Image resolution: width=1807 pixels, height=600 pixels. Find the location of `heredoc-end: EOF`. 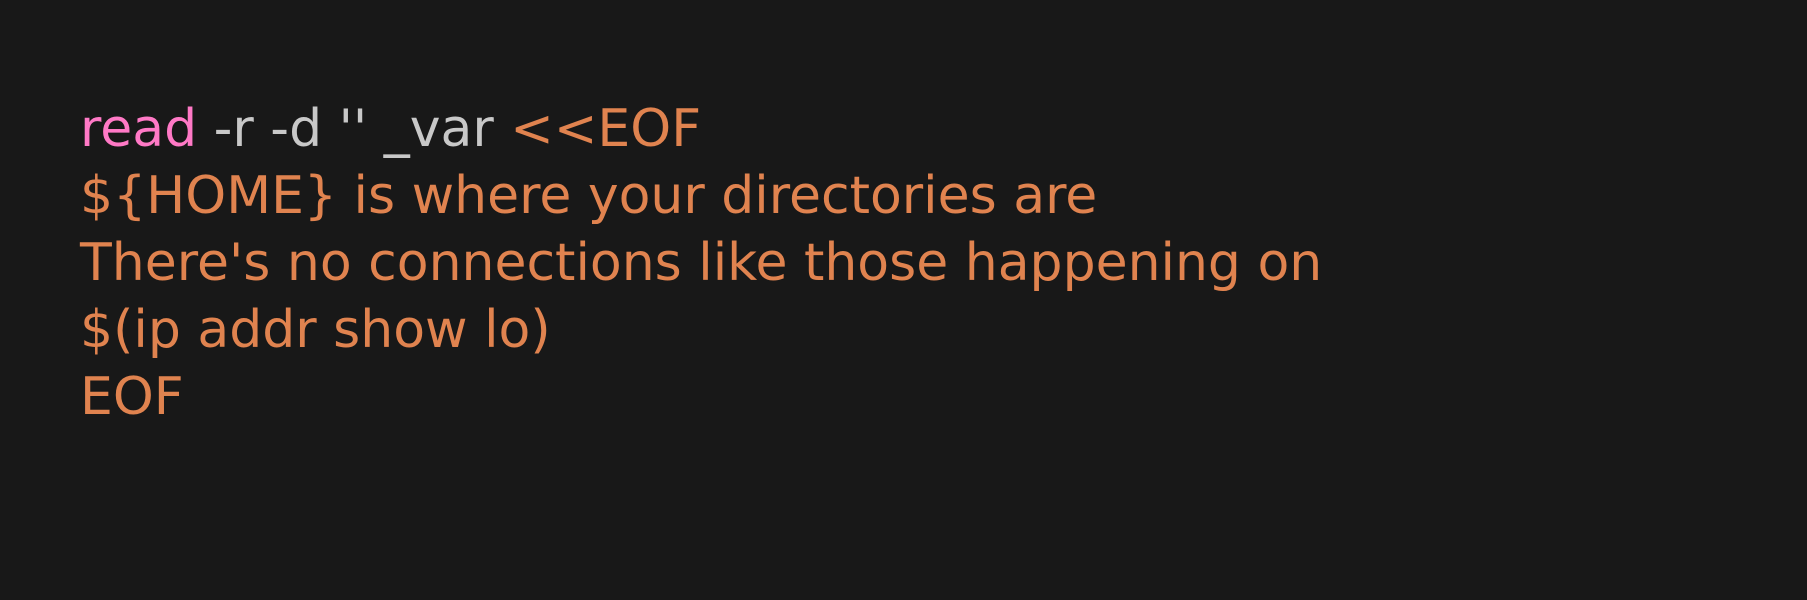

heredoc-end: EOF is located at coordinates (132, 397).